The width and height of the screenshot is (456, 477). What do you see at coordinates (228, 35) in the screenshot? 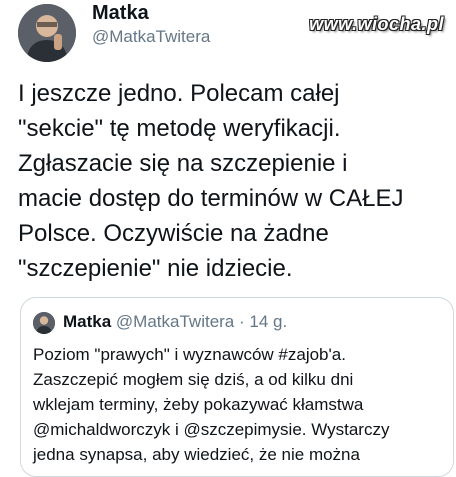
I see `tweet-header: Matka @MatkaTwitera www.wiocha.pl` at bounding box center [228, 35].